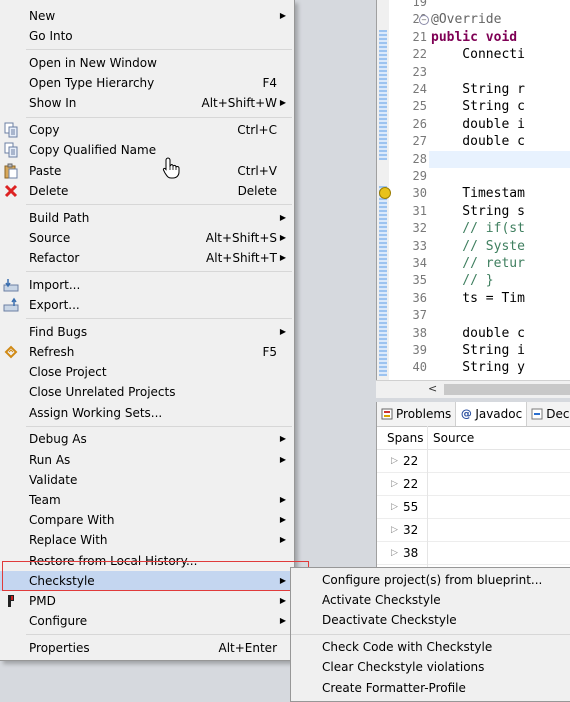 The image size is (570, 702). Describe the element at coordinates (478, 124) in the screenshot. I see `code-line: double i` at that location.